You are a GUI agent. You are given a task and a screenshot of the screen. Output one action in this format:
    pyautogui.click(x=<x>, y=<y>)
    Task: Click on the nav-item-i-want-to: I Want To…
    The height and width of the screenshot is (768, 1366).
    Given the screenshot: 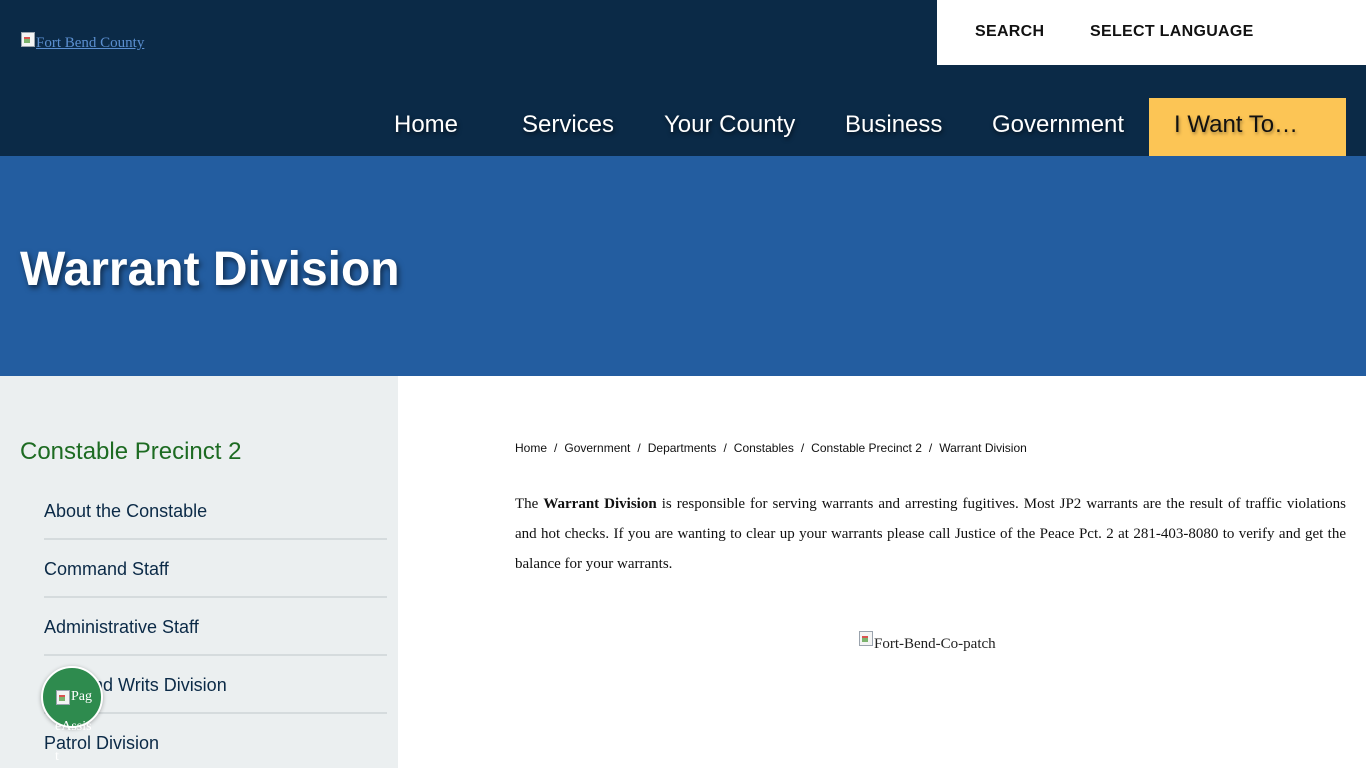 What is the action you would take?
    pyautogui.click(x=1247, y=127)
    